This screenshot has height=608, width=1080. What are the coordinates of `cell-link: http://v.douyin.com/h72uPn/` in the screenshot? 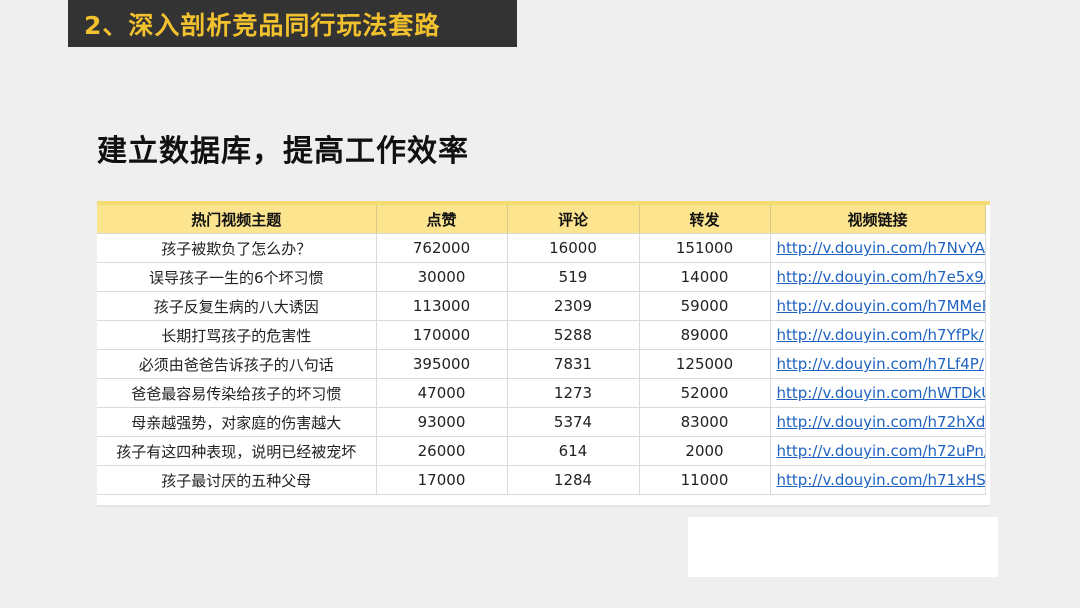 It's located at (878, 451).